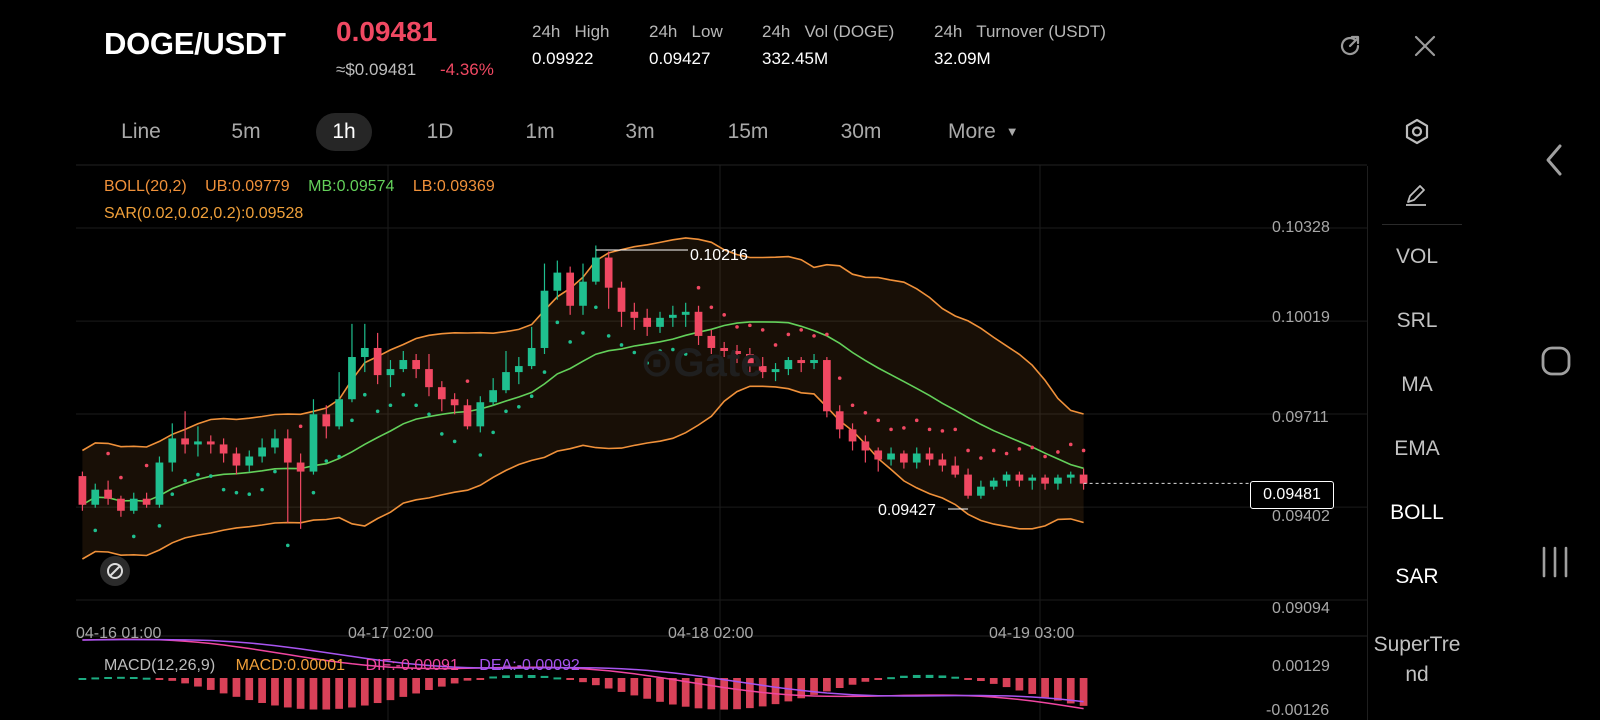 The width and height of the screenshot is (1600, 720). What do you see at coordinates (861, 132) in the screenshot?
I see `tab-30m: 30m` at bounding box center [861, 132].